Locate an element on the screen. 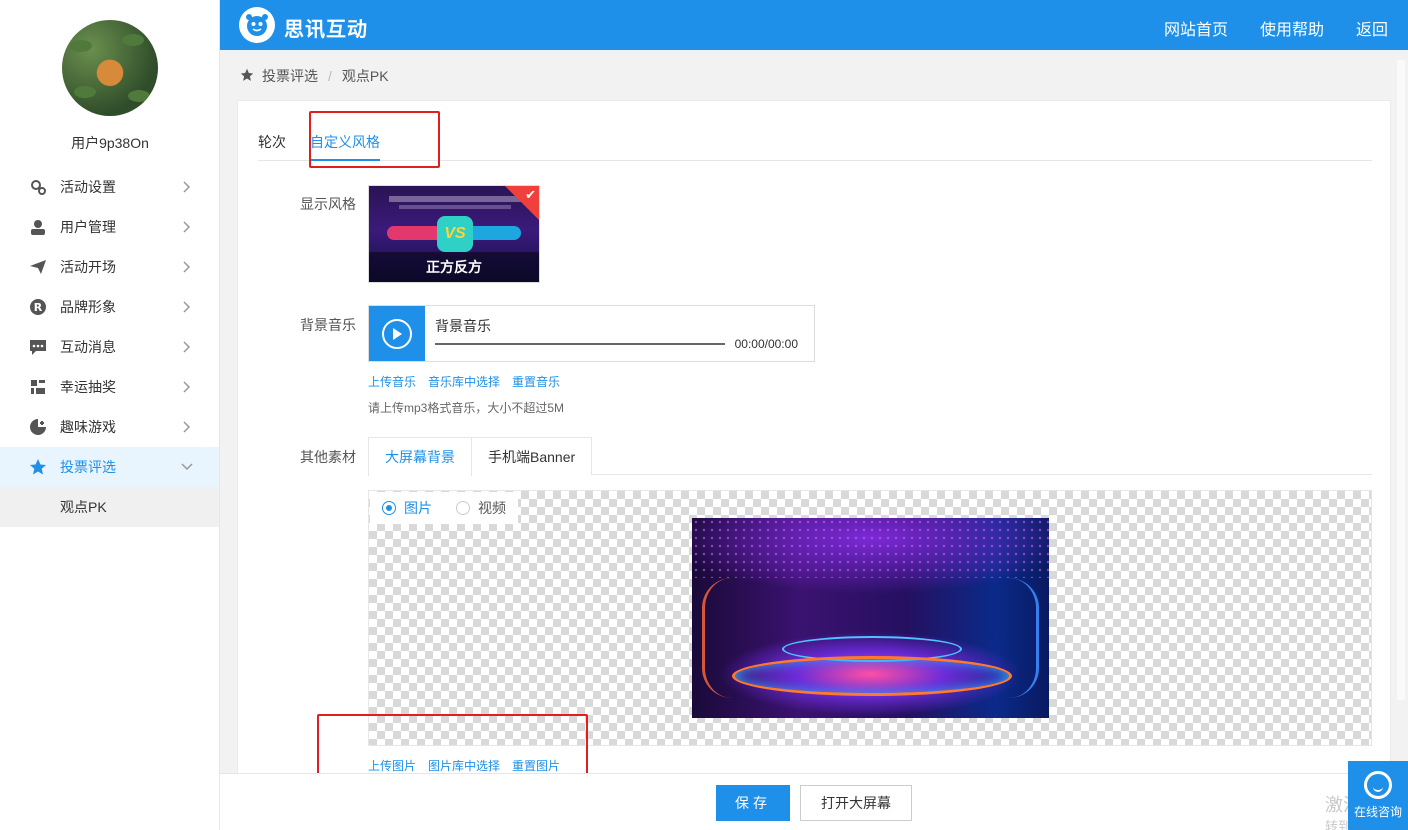 Image resolution: width=1408 pixels, height=830 pixels. action-bar: 保存 打开大屏幕 激活 Win 转到"设置" is located at coordinates (814, 801).